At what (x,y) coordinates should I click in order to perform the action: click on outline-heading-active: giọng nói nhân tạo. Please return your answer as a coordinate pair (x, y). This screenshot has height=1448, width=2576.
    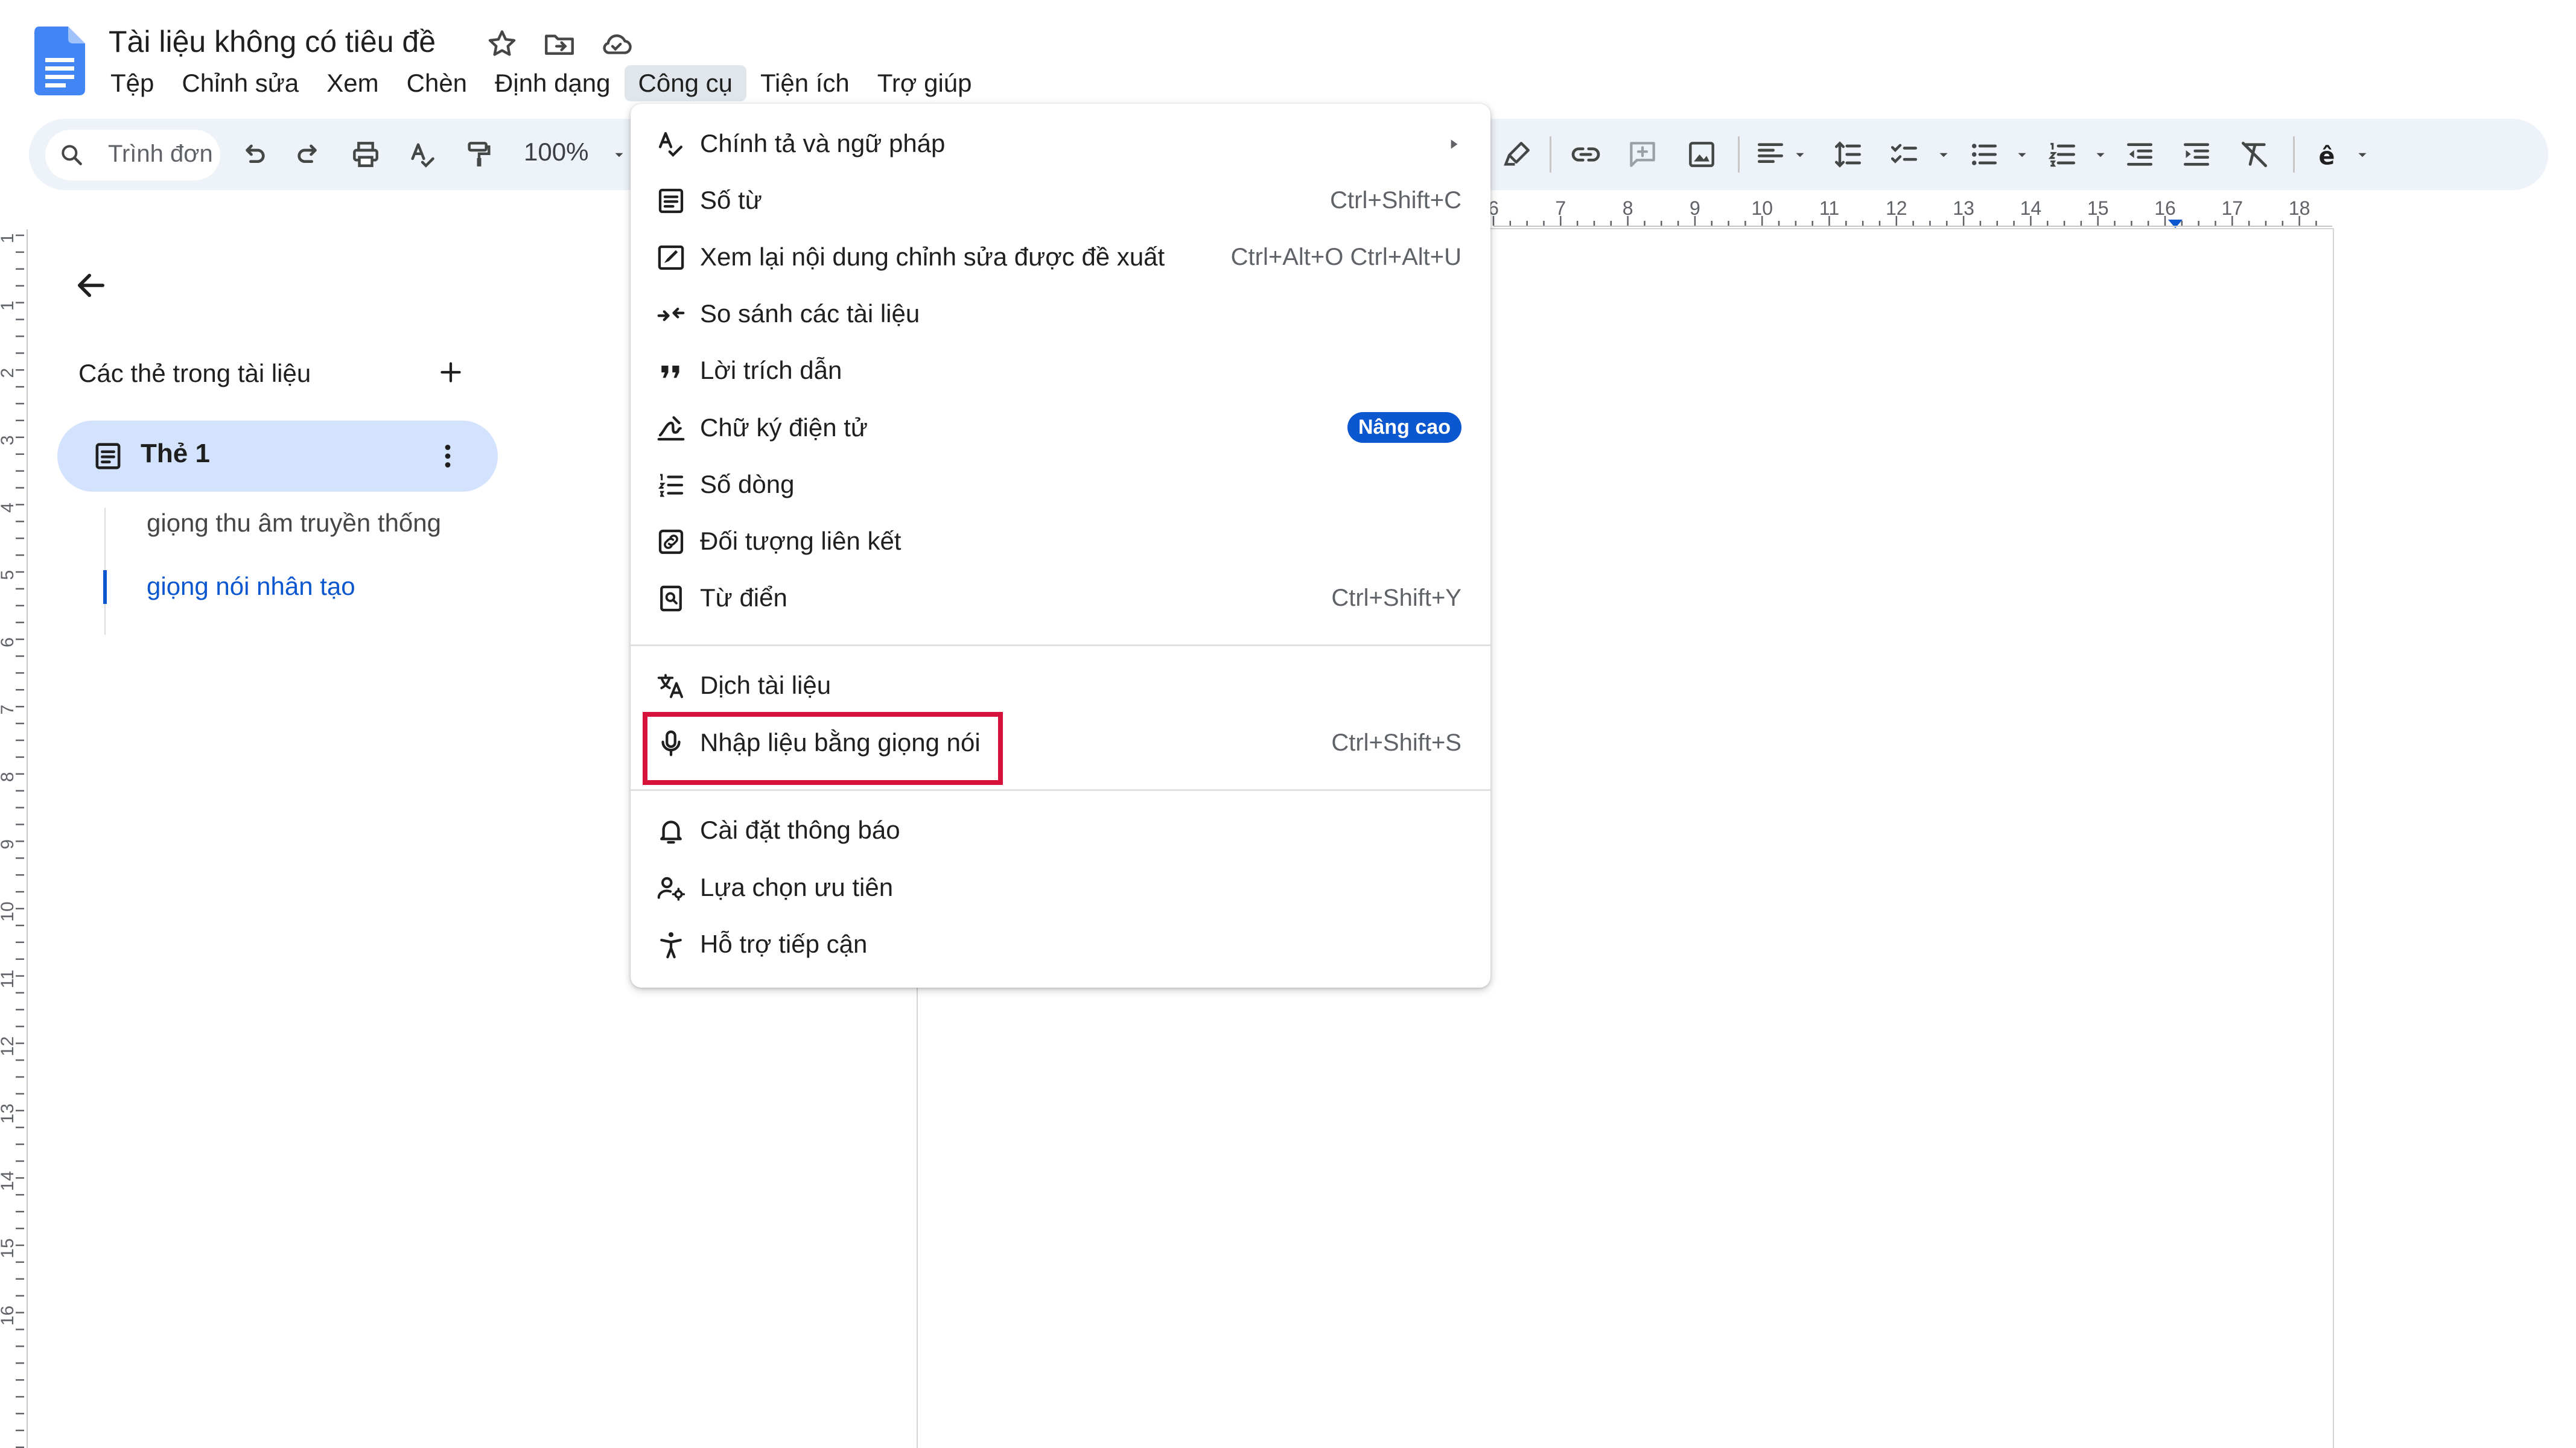
    Looking at the image, I should click on (251, 586).